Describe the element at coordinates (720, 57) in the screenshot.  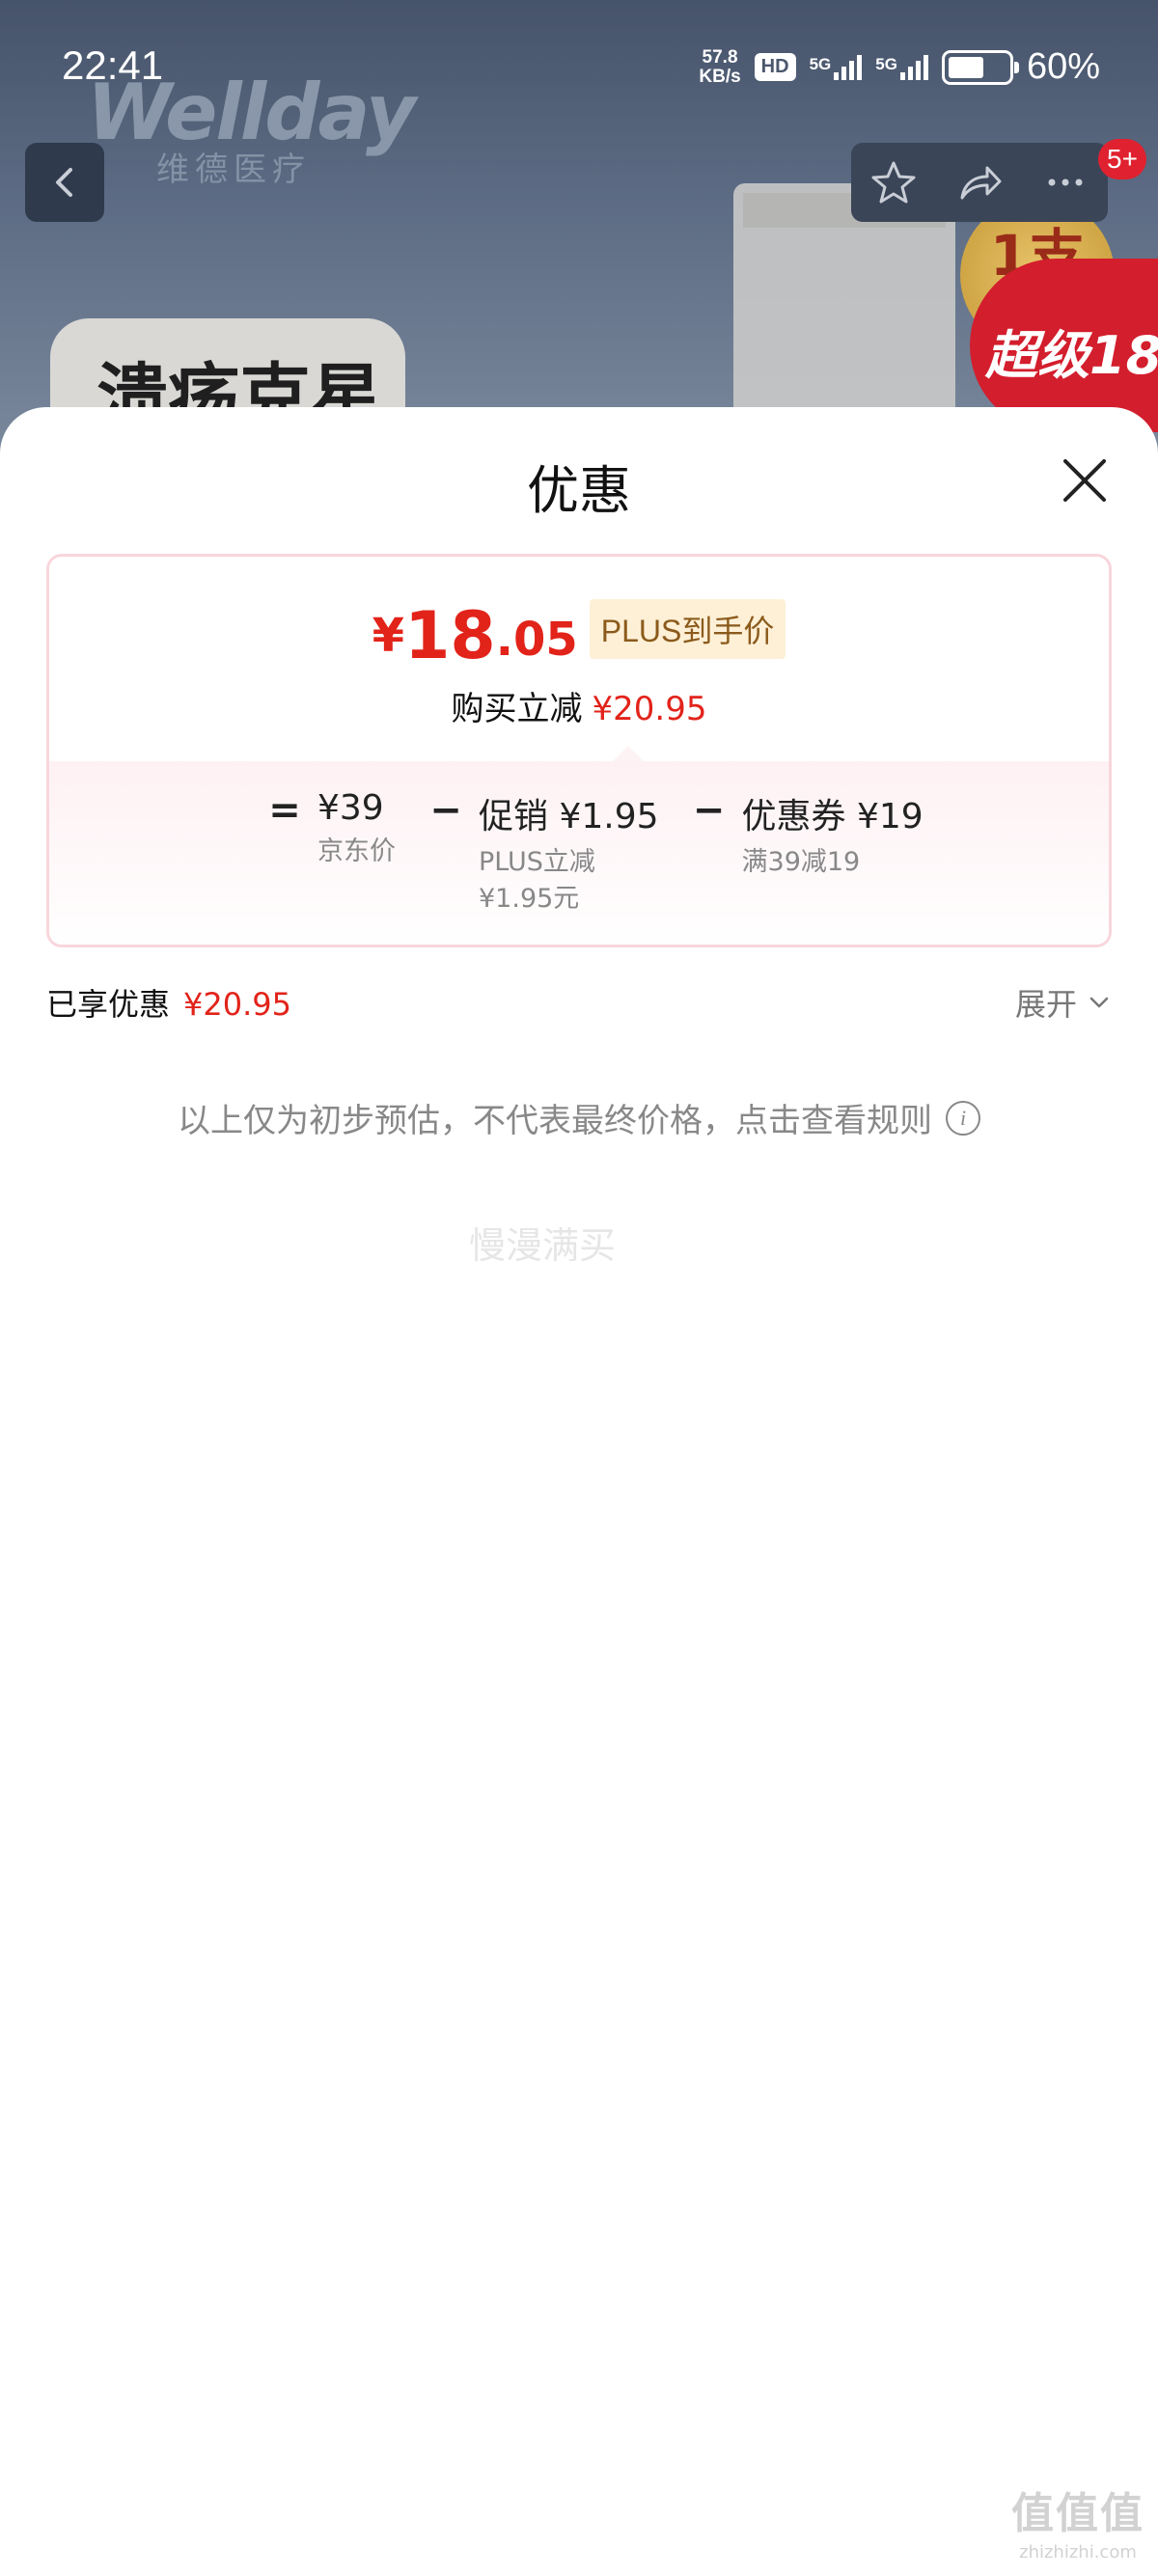
I see `network-speed-value: 57.8` at that location.